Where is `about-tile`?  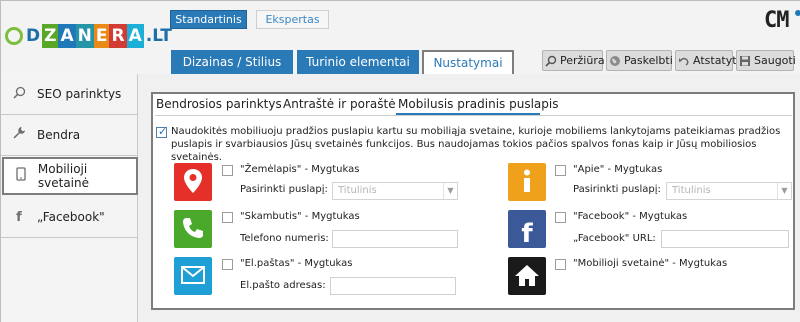
about-tile is located at coordinates (527, 182).